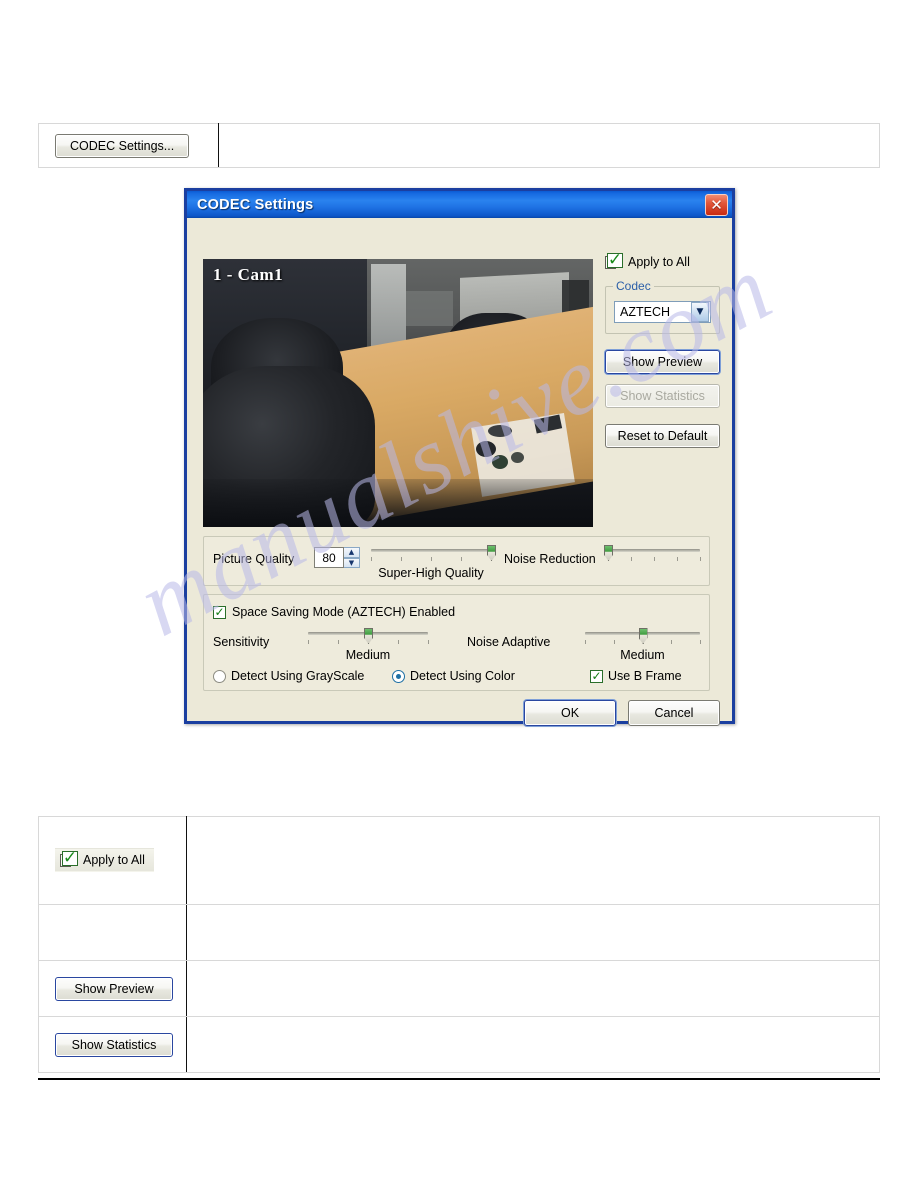 Image resolution: width=918 pixels, height=1188 pixels. I want to click on table-row: ✓ Apply to All, so click(459, 860).